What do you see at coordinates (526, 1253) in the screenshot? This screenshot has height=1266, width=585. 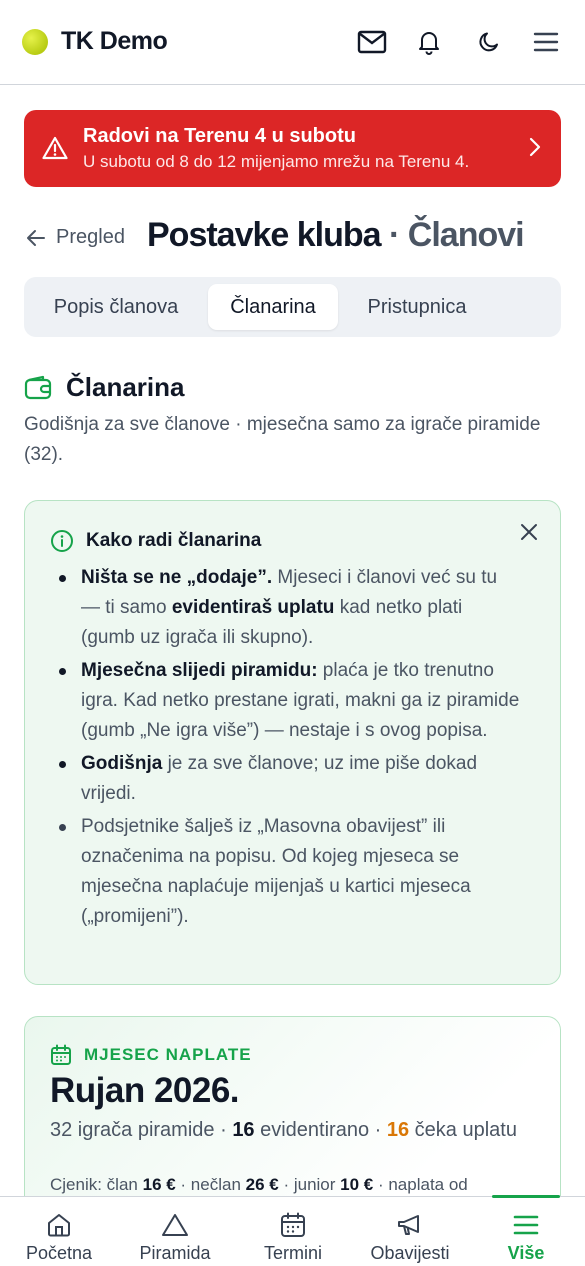 I see `nav-label: Više` at bounding box center [526, 1253].